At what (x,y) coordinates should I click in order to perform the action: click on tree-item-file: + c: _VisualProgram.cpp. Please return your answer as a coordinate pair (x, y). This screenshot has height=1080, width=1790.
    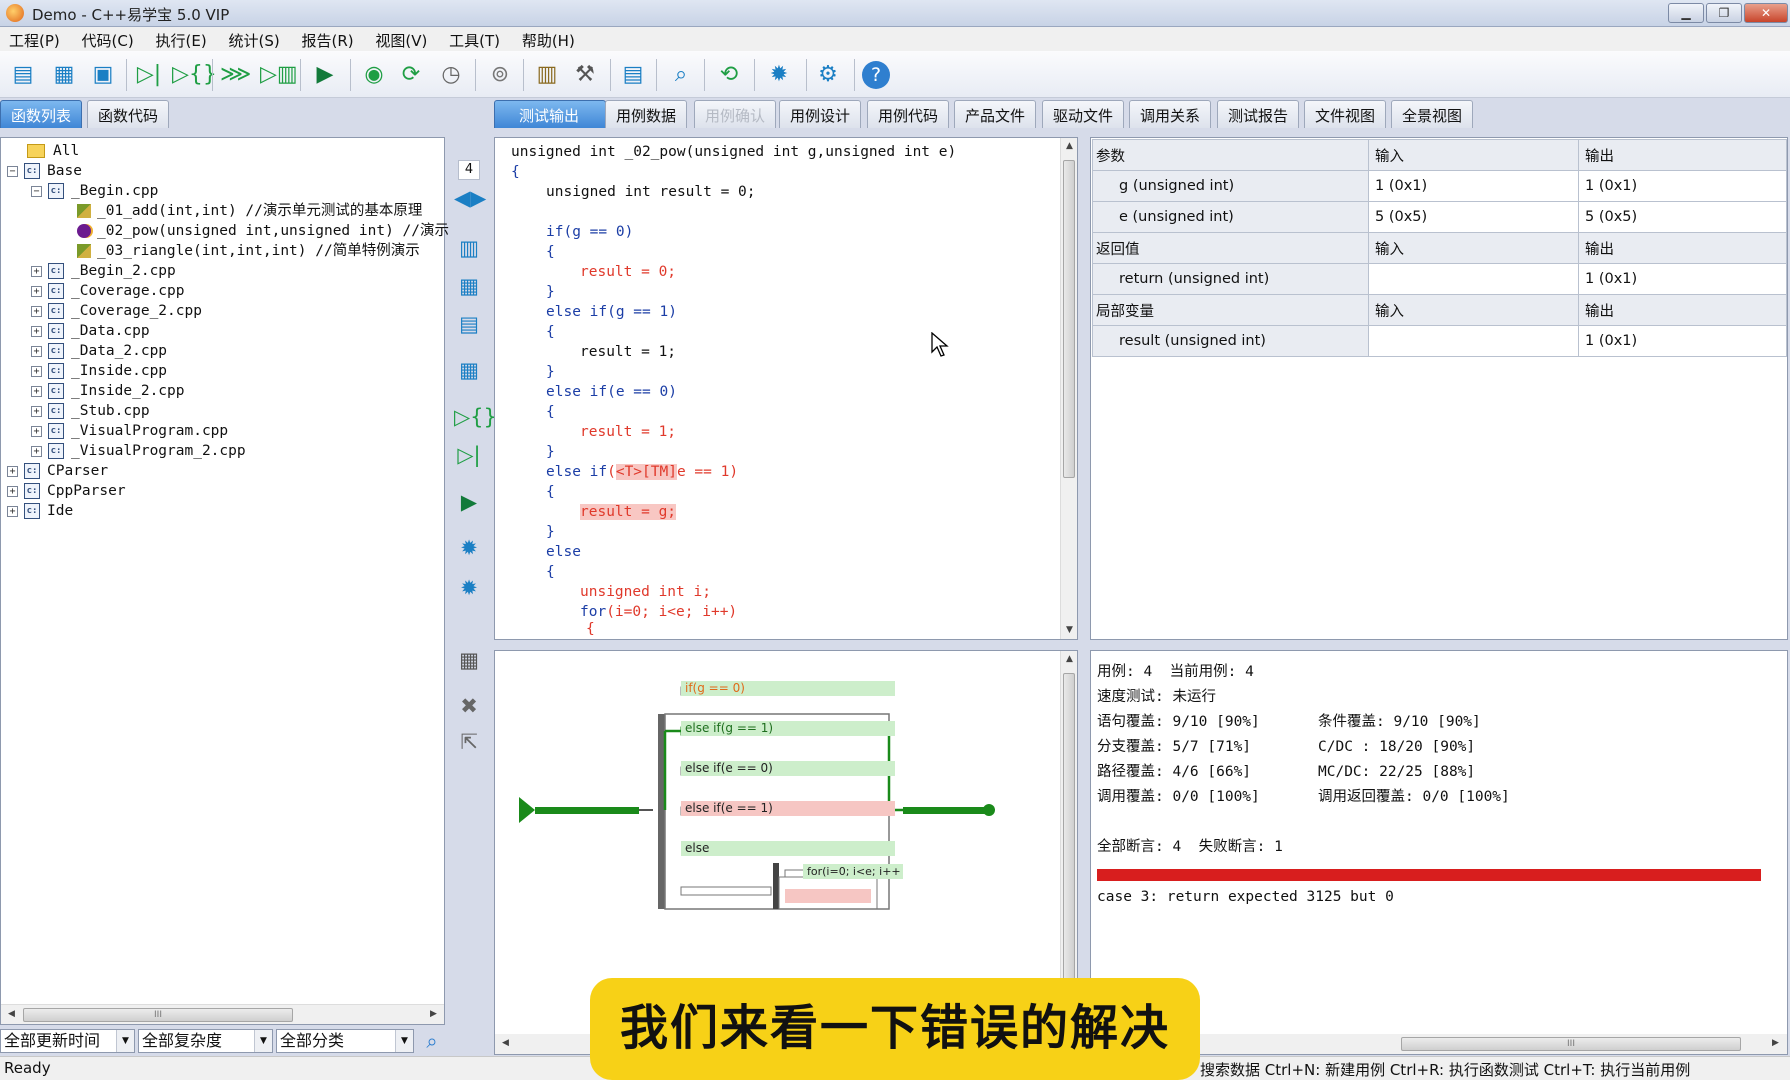
    Looking at the image, I should click on (129, 431).